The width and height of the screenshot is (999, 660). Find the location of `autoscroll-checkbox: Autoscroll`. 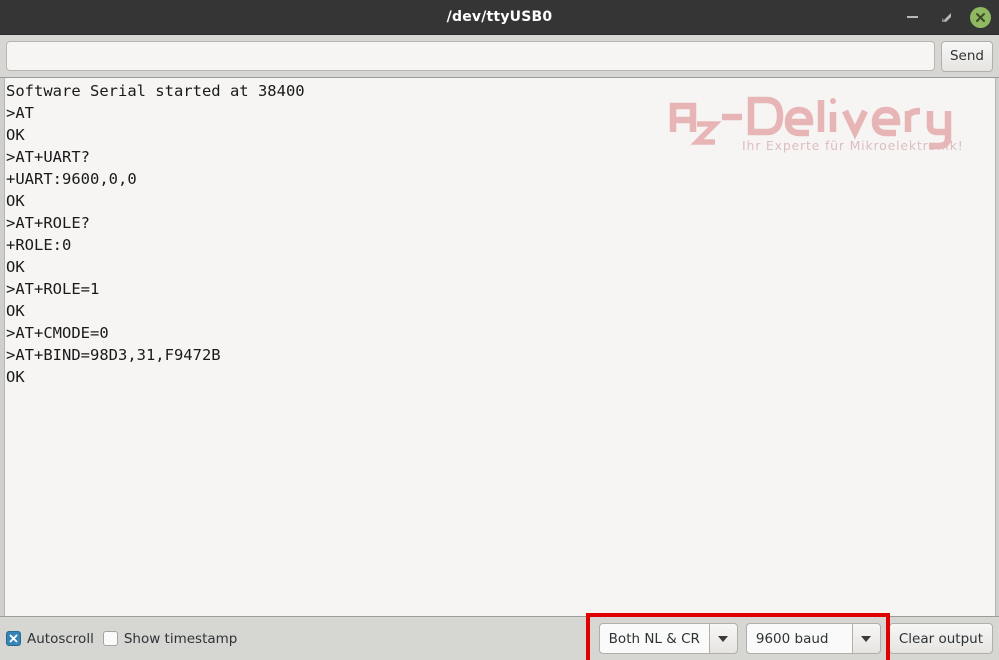

autoscroll-checkbox: Autoscroll is located at coordinates (50, 639).